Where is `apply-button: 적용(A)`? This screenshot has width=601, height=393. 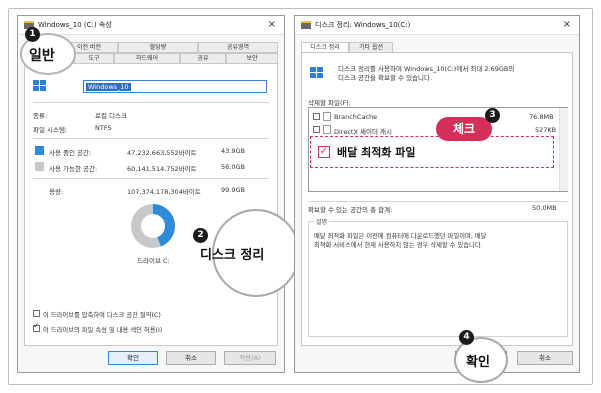
apply-button: 적용(A) is located at coordinates (250, 358).